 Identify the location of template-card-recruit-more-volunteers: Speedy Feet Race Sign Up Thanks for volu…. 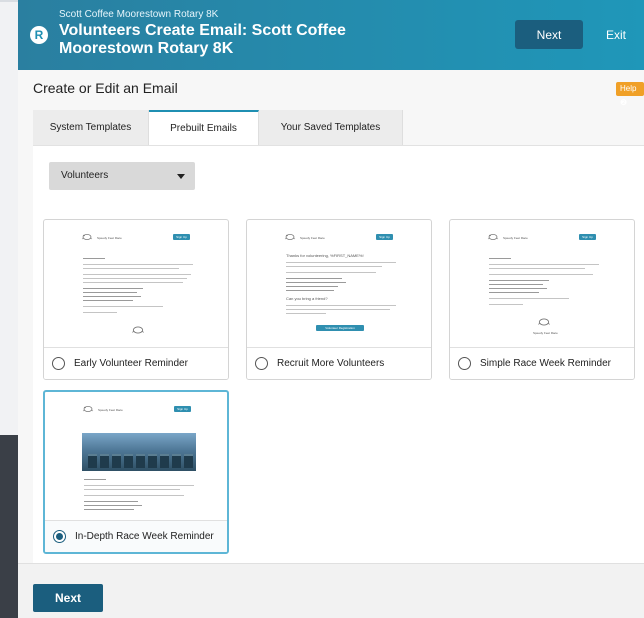
(339, 299).